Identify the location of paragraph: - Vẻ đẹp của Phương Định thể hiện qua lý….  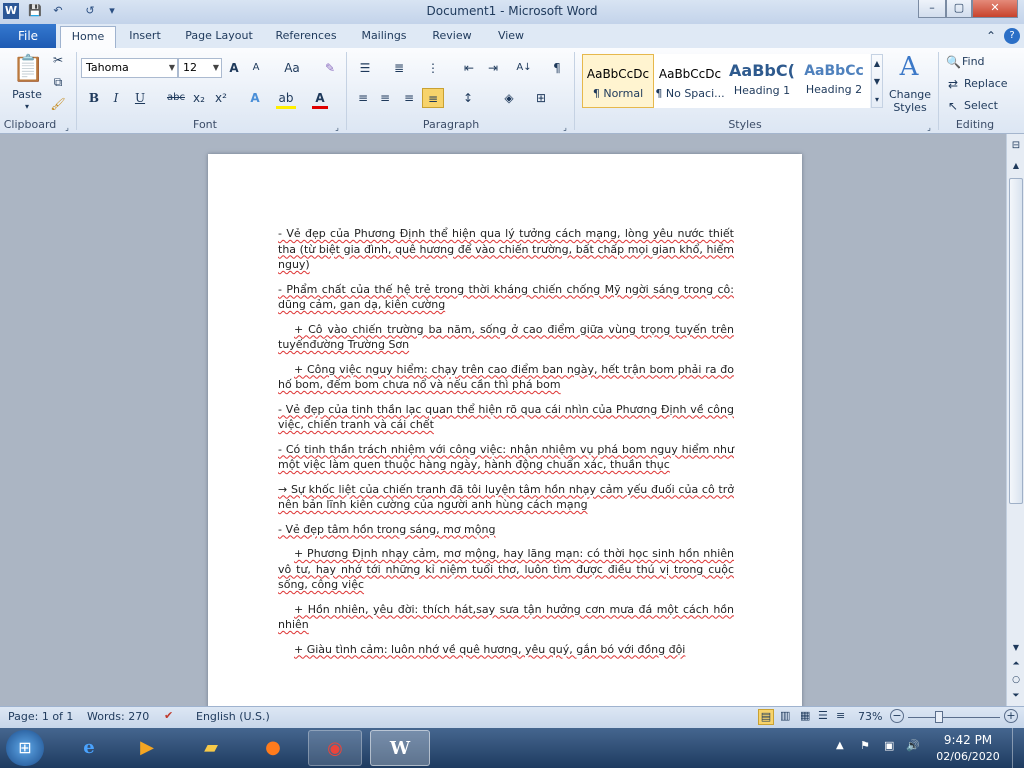
(506, 249).